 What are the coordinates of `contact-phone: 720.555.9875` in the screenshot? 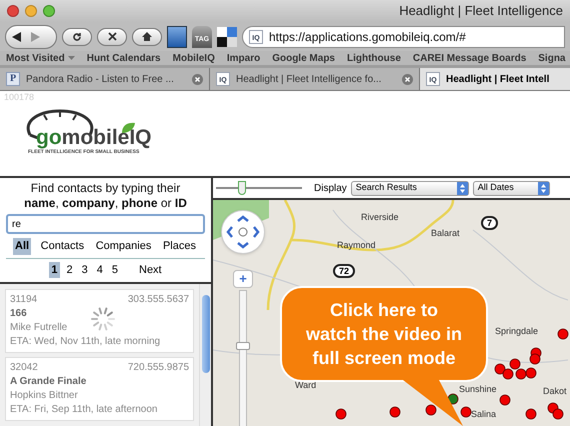 It's located at (158, 368).